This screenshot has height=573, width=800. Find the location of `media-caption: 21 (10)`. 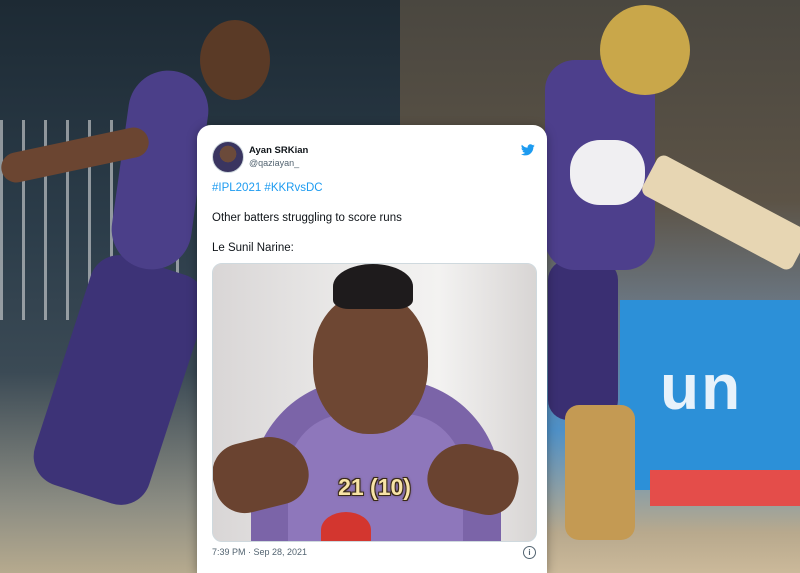

media-caption: 21 (10) is located at coordinates (374, 487).